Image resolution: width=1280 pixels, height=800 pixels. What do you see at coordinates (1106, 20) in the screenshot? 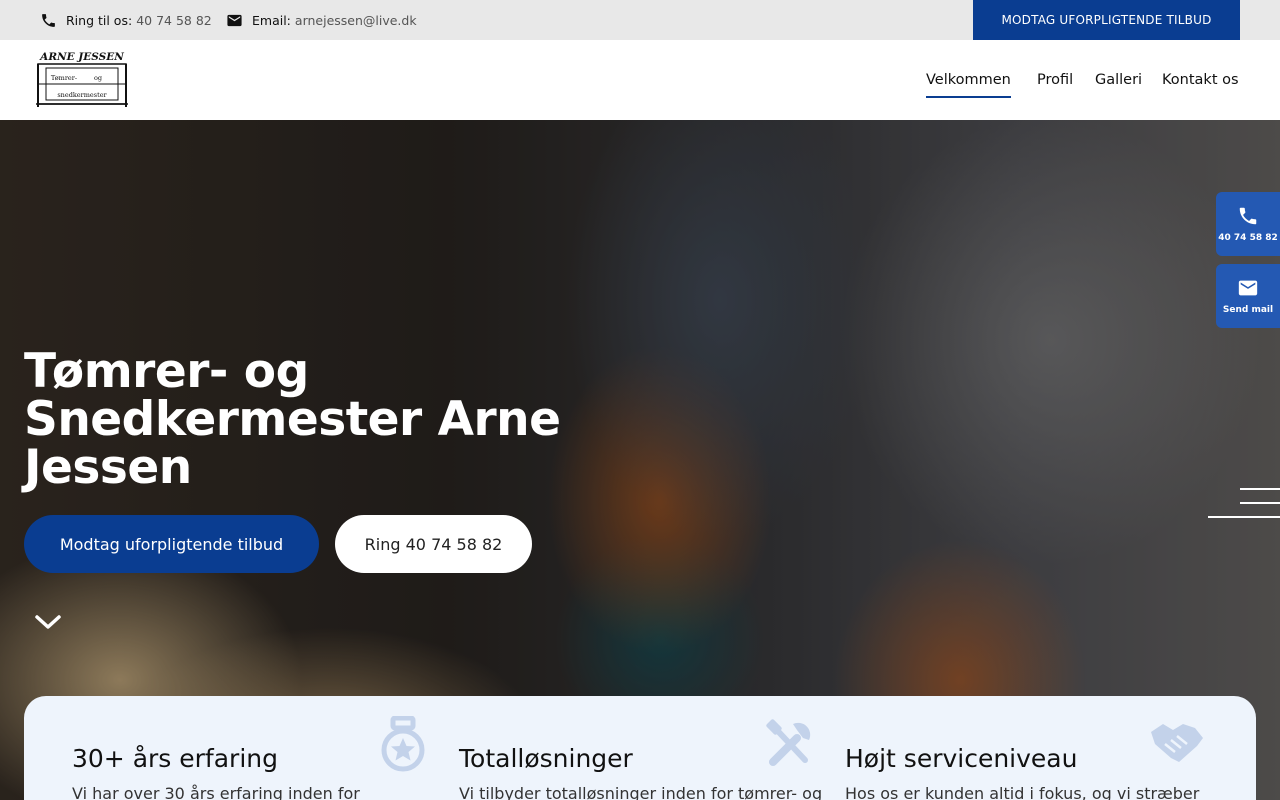
I see `top-quote-button: MODTAG UFORPLIGTENDE TILBUD` at bounding box center [1106, 20].